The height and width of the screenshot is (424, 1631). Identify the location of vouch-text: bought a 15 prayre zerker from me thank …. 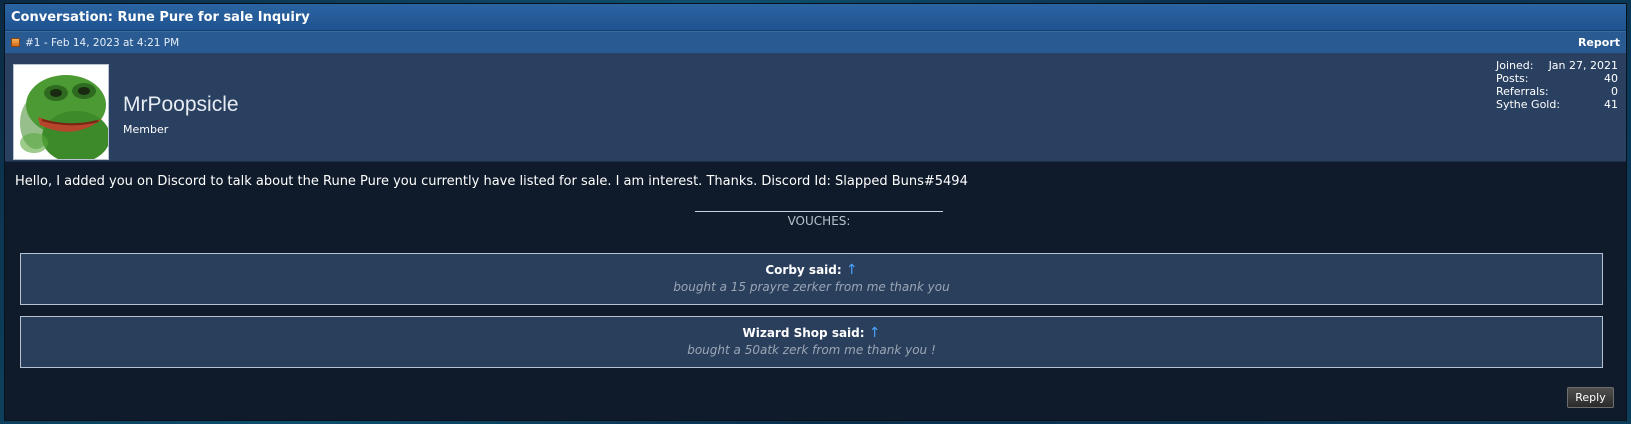
(811, 287).